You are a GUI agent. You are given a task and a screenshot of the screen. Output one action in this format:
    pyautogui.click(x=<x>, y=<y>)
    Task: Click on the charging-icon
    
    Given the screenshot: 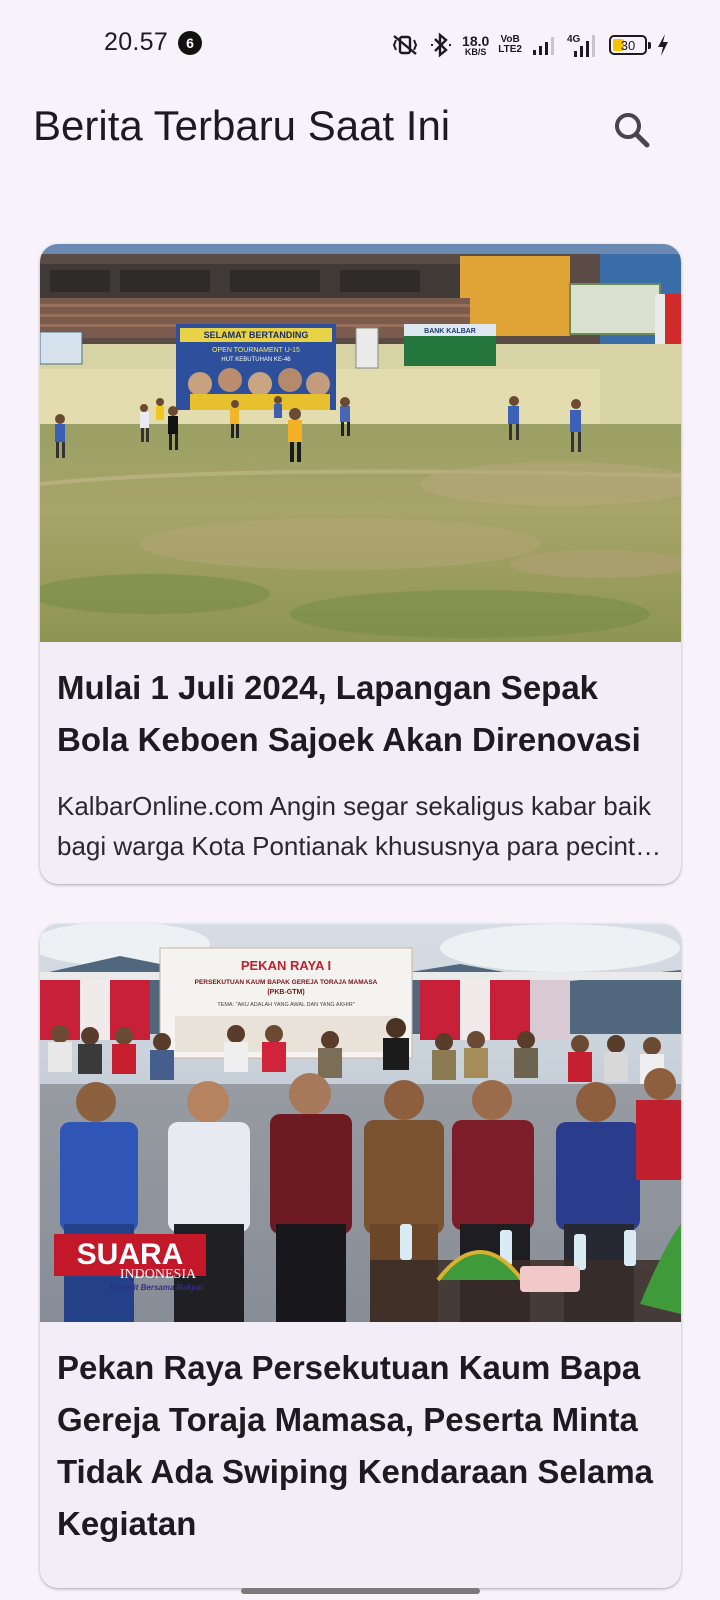 What is the action you would take?
    pyautogui.click(x=663, y=45)
    